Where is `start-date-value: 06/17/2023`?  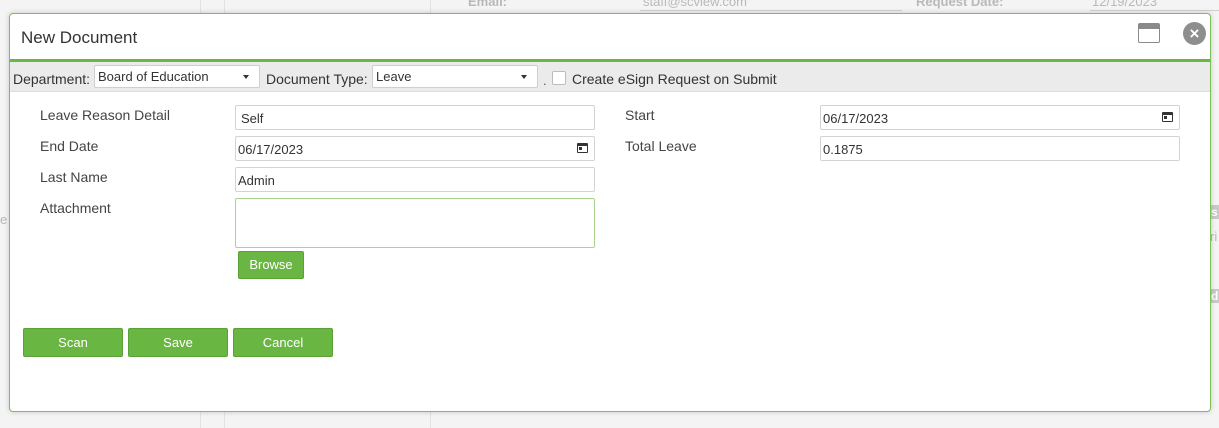
start-date-value: 06/17/2023 is located at coordinates (856, 118).